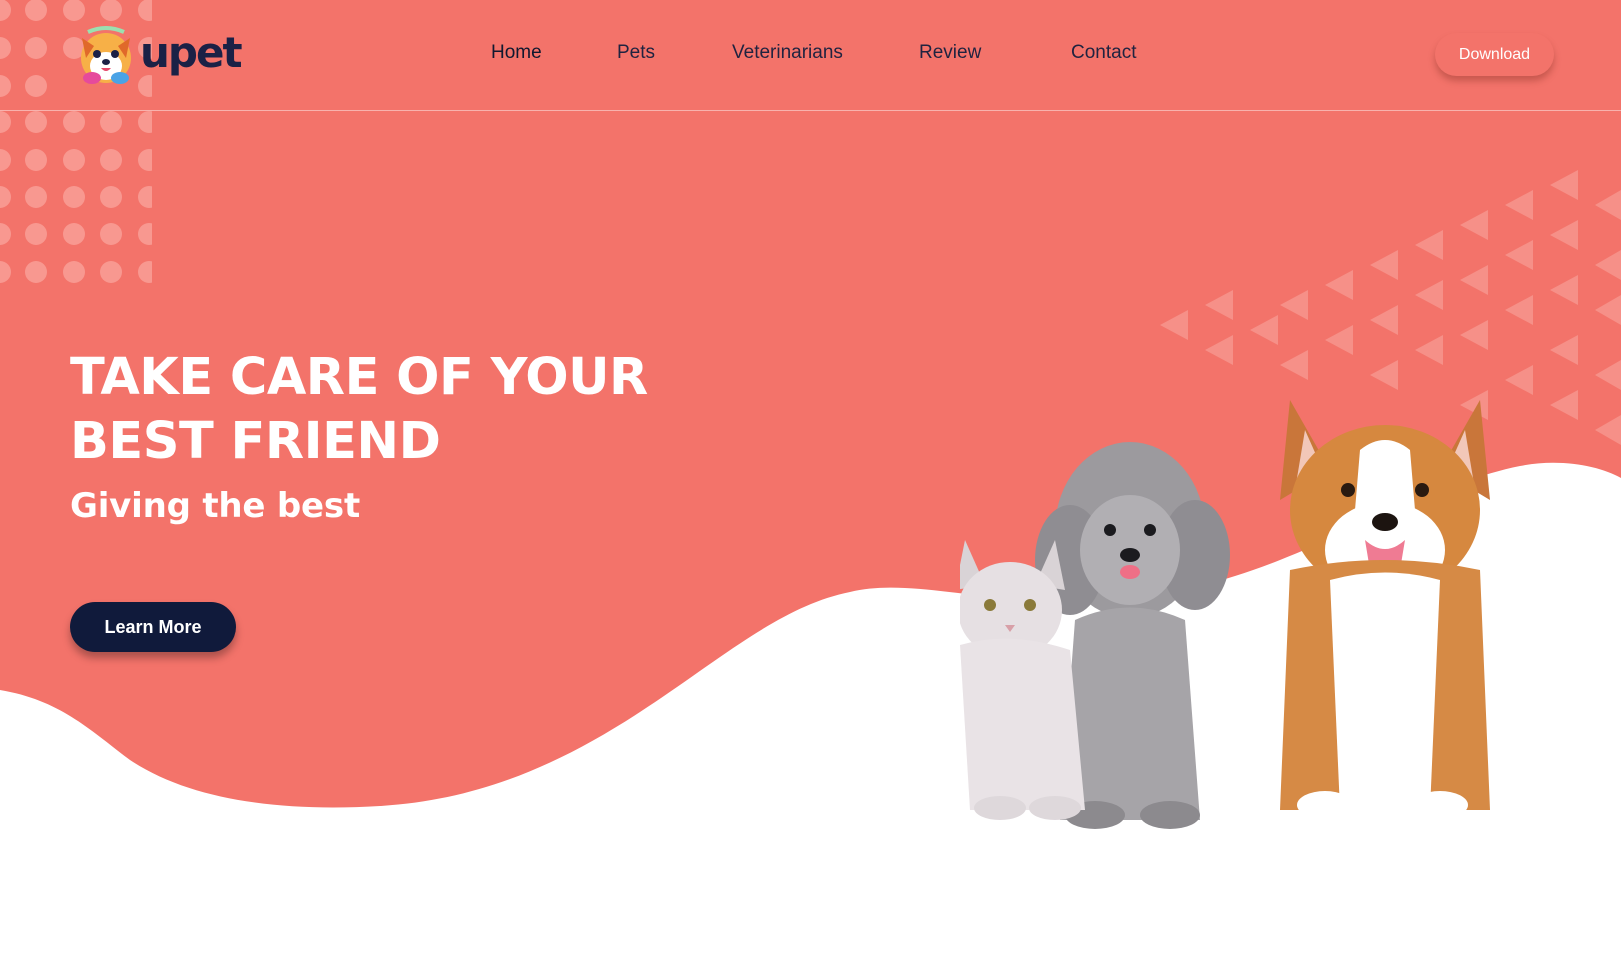 The width and height of the screenshot is (1621, 961). I want to click on corgi-mascot-icon, so click(106, 55).